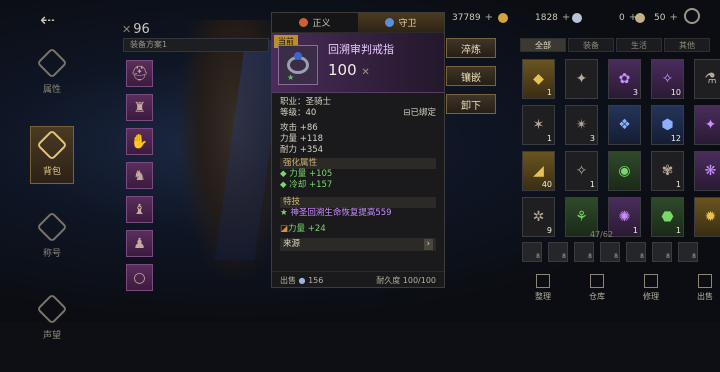  What do you see at coordinates (139, 107) in the screenshot?
I see `equip-slot-chest: ♜` at bounding box center [139, 107].